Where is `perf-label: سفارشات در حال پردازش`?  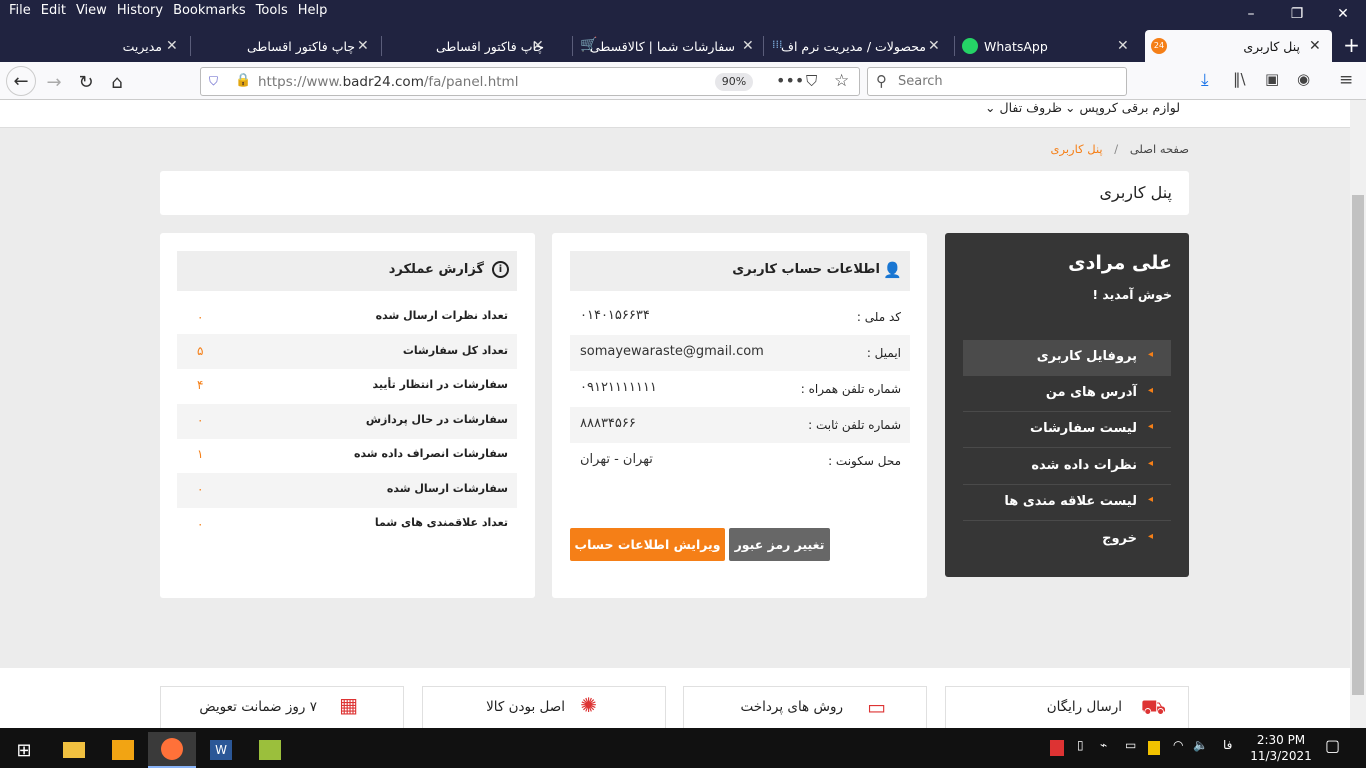 perf-label: سفارشات در حال پردازش is located at coordinates (436, 419).